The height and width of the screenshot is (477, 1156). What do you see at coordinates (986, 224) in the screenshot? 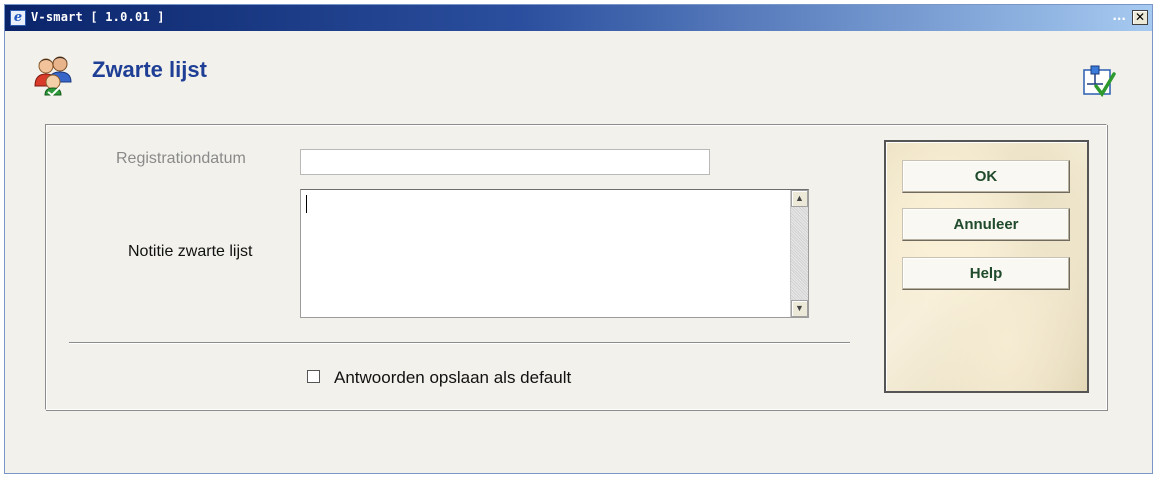
I see `cancel-button: Annuleer` at bounding box center [986, 224].